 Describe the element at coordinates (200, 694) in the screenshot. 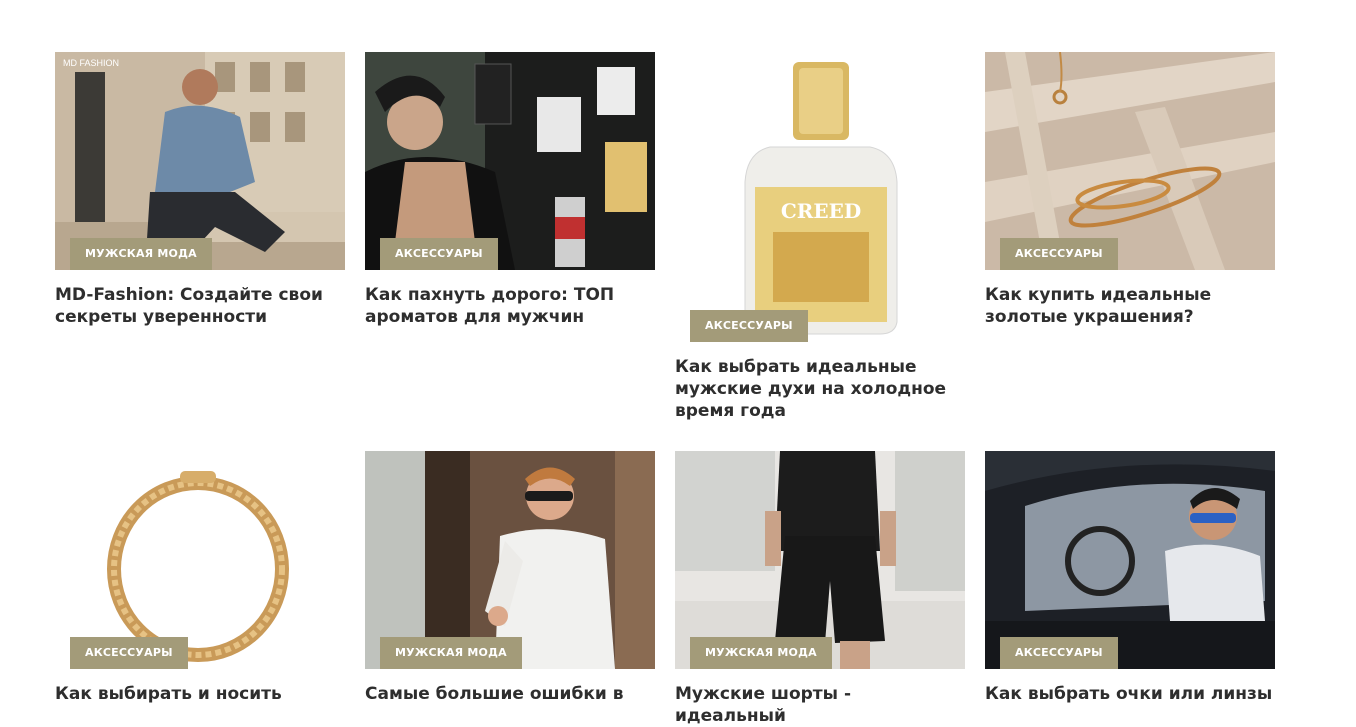

I see `article-title: Как выбирать и носить` at that location.